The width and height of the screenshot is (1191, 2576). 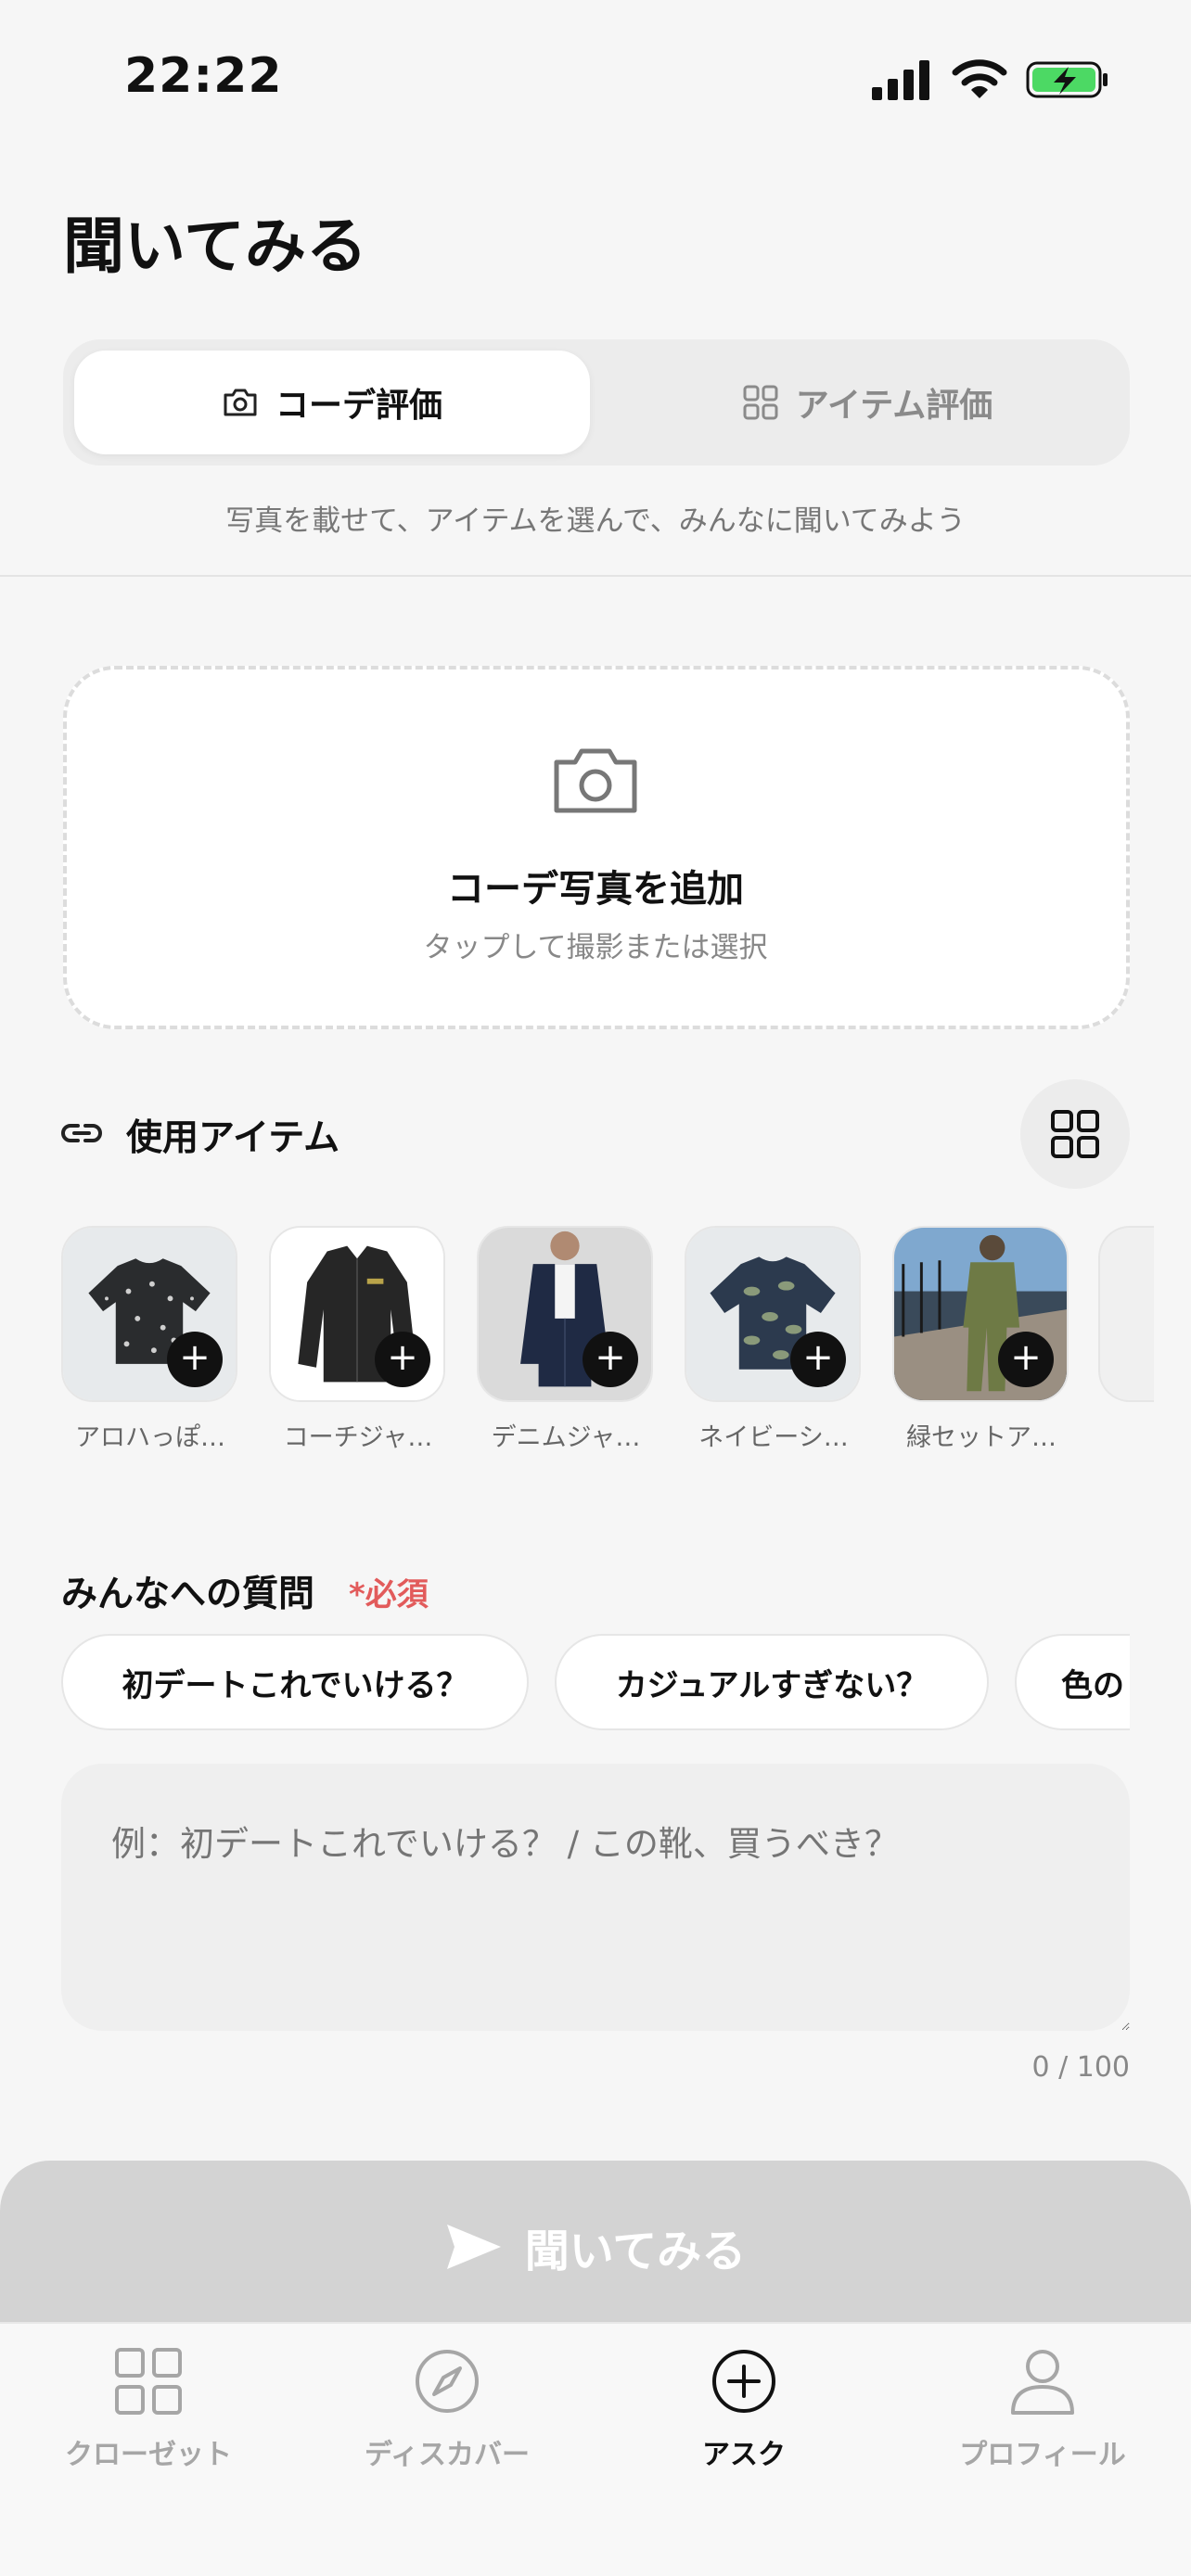 I want to click on tab-profile-label: プロフィール, so click(x=1042, y=2455).